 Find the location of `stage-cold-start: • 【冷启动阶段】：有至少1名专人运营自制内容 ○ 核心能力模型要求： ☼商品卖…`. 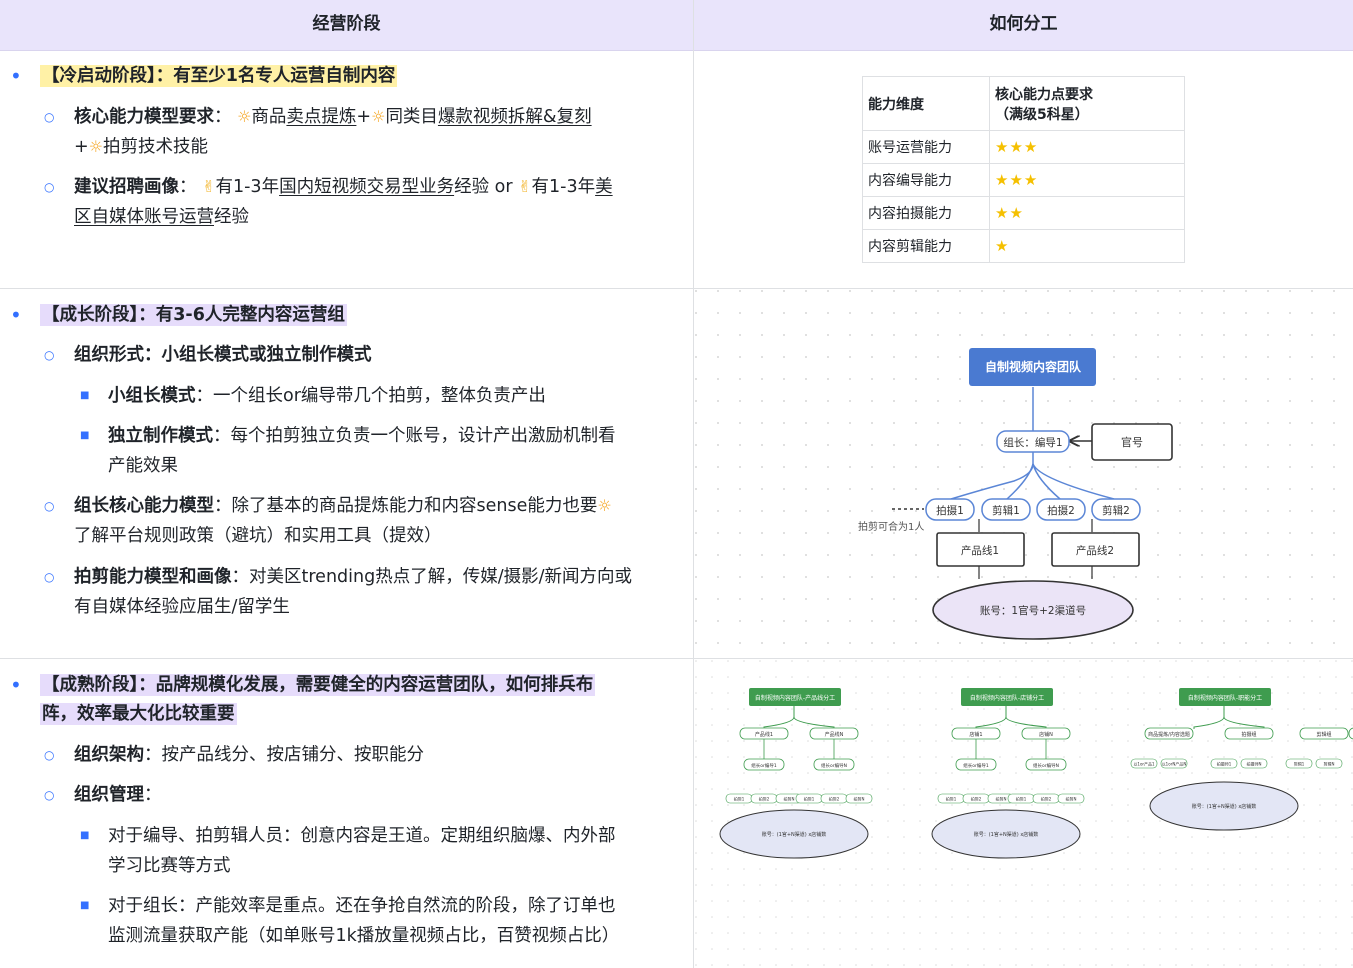

stage-cold-start: • 【冷启动阶段】：有至少1名专人运营自制内容 ○ 核心能力模型要求： ☼商品卖… is located at coordinates (346, 169).